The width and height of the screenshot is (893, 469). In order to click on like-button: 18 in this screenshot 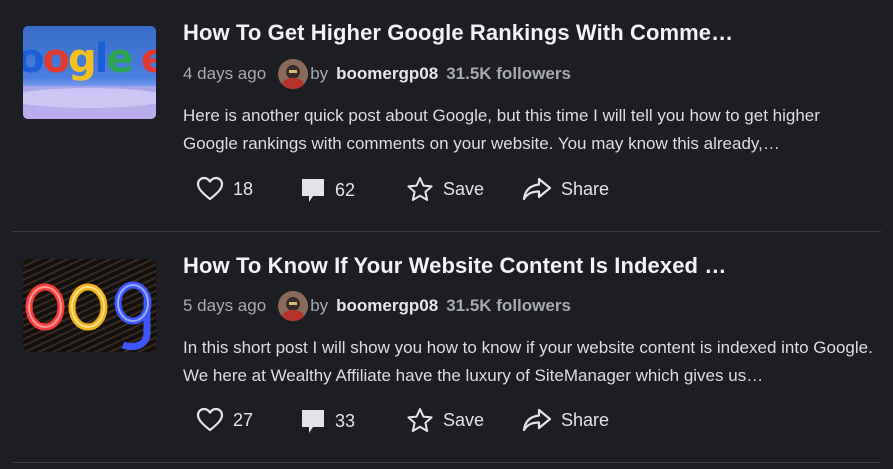, I will do `click(224, 189)`.